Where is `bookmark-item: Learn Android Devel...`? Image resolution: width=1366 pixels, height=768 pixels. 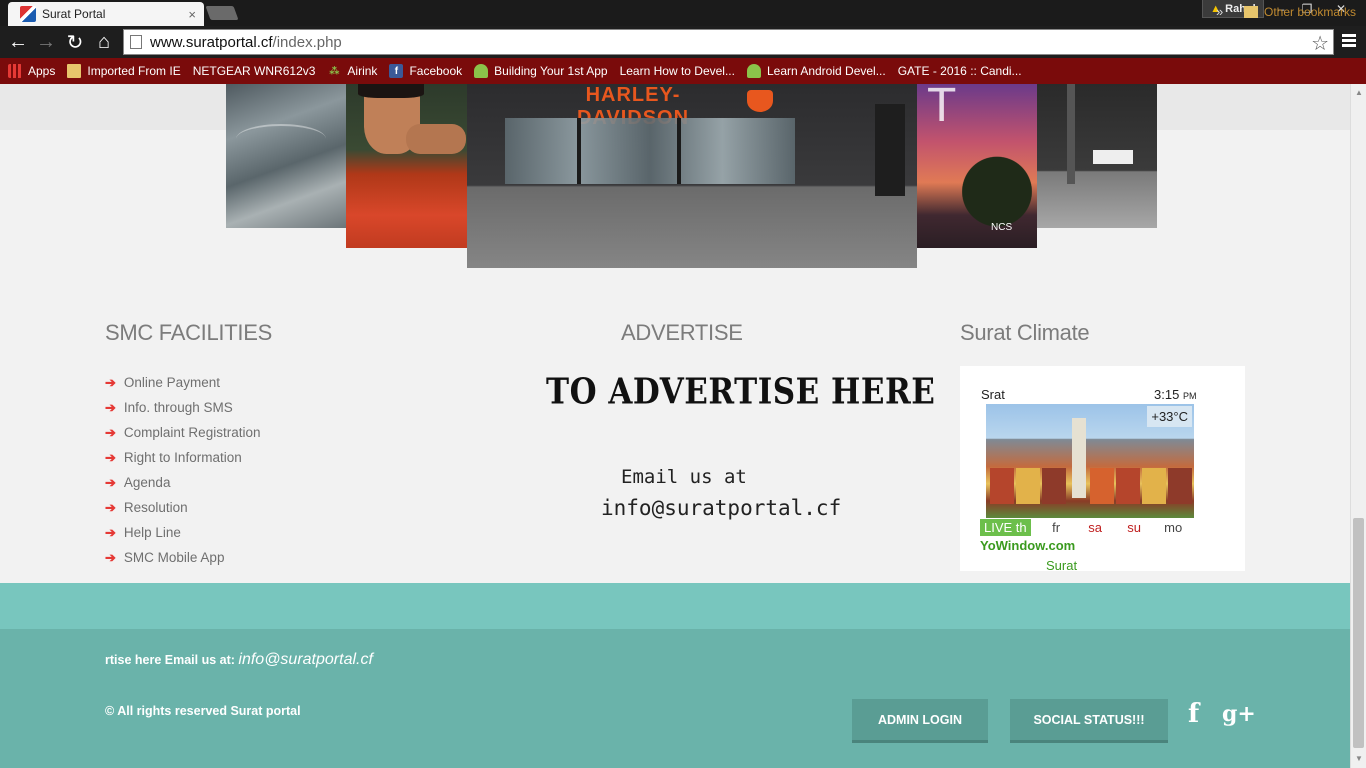 bookmark-item: Learn Android Devel... is located at coordinates (816, 71).